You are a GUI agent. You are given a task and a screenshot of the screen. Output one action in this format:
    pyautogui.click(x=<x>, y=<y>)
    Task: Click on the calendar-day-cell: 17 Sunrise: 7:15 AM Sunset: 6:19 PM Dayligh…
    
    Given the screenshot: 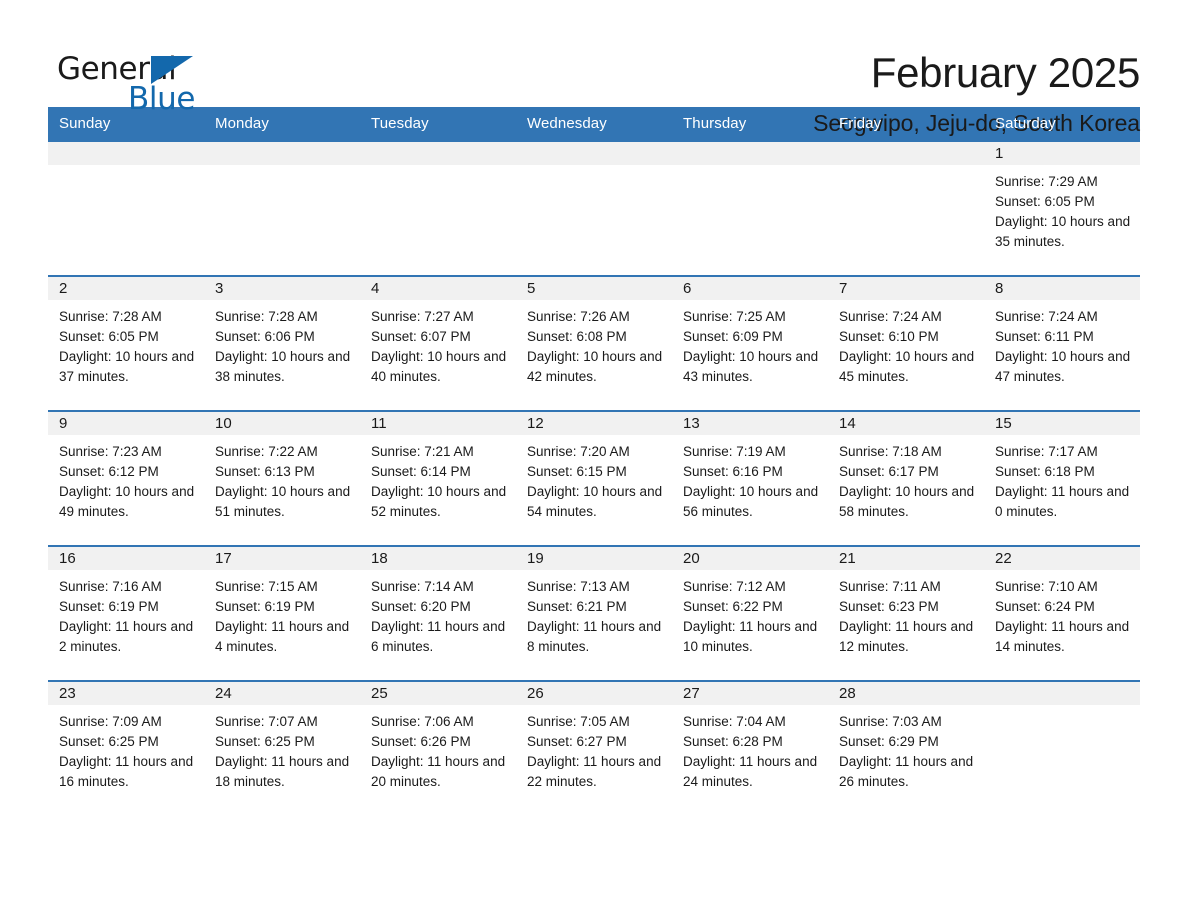 What is the action you would take?
    pyautogui.click(x=282, y=613)
    